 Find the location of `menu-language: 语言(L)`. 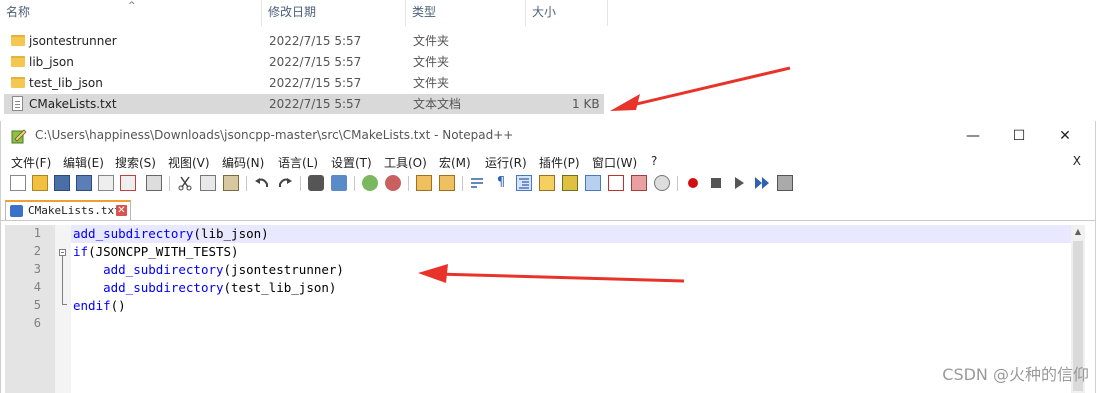

menu-language: 语言(L) is located at coordinates (298, 162).